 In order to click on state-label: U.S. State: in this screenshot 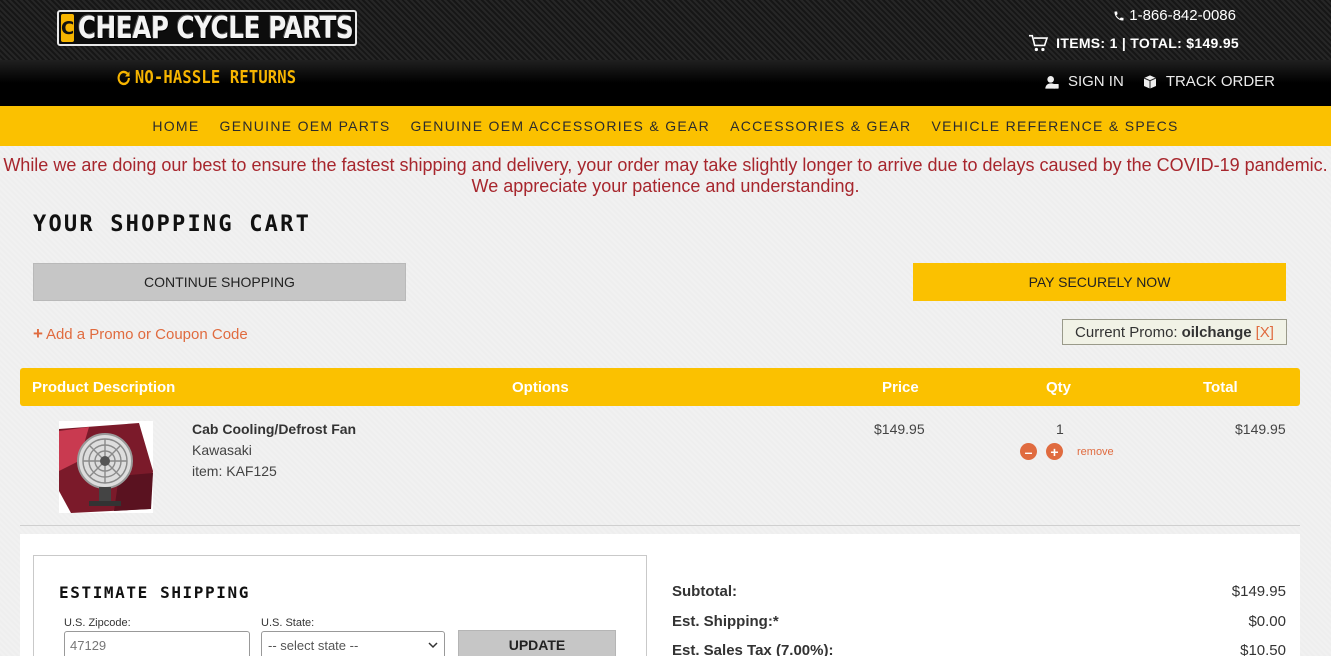, I will do `click(288, 623)`.